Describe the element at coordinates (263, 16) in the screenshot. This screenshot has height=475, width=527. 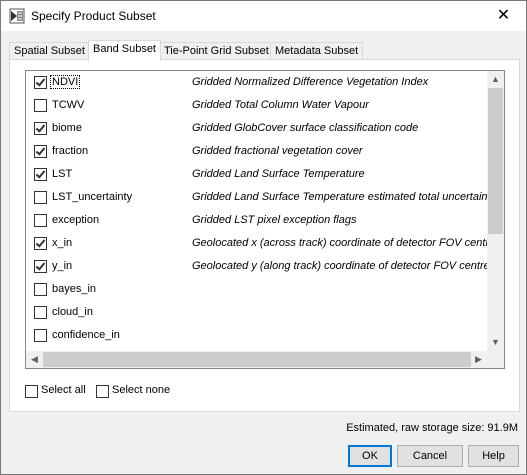
I see `title-bar: Specify Product Subset ✕` at that location.